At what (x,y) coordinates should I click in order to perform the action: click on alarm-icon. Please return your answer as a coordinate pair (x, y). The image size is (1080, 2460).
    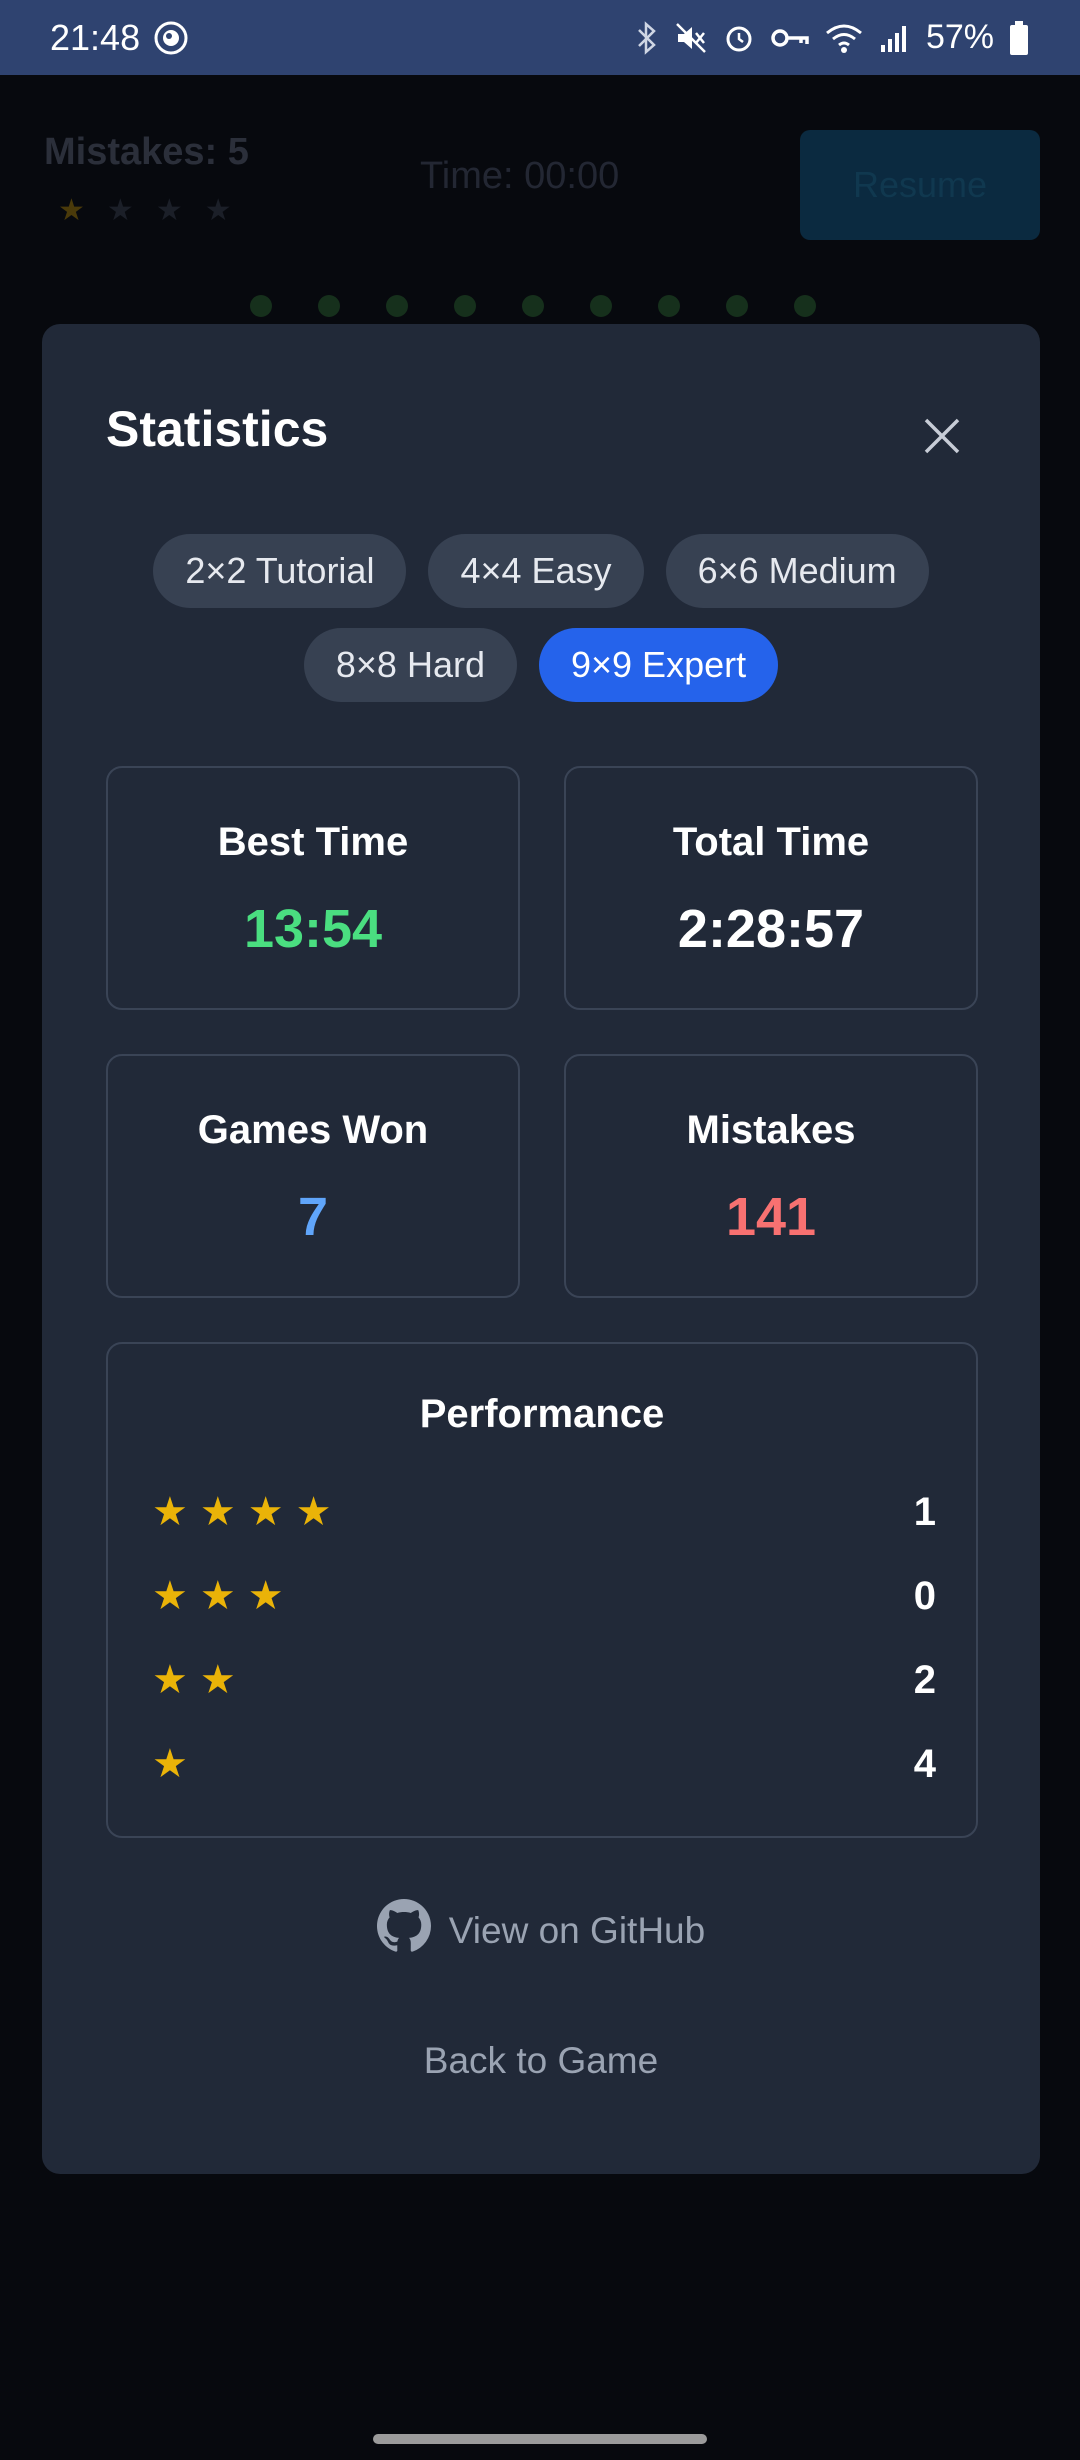
    Looking at the image, I should click on (739, 38).